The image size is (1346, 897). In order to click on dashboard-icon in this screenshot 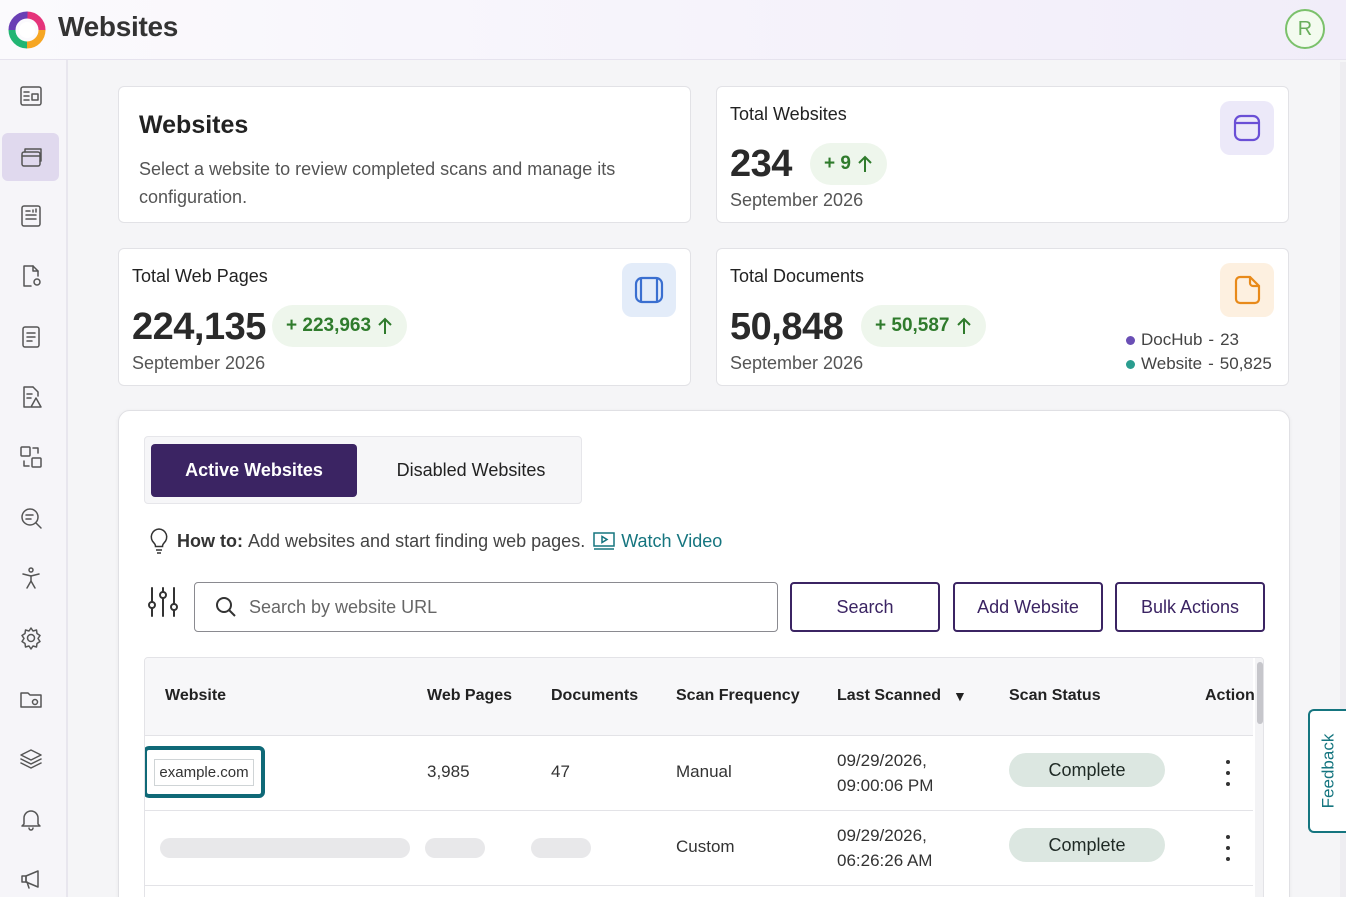, I will do `click(30, 96)`.